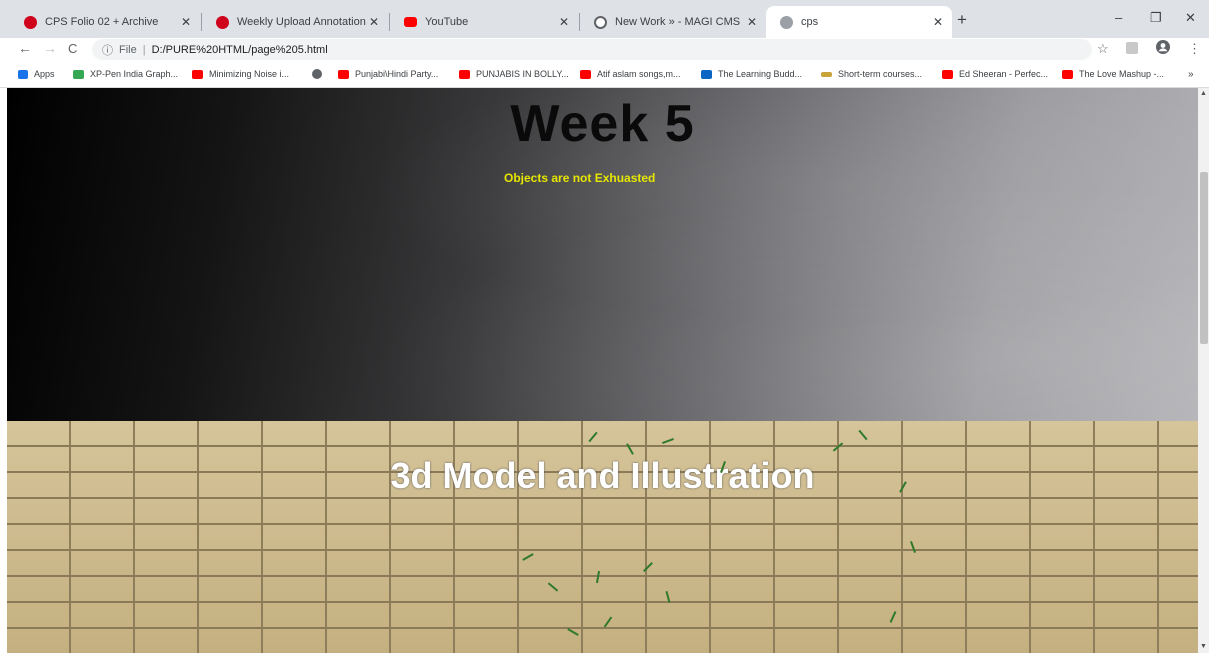  I want to click on tab-cps: cps ✕, so click(859, 22).